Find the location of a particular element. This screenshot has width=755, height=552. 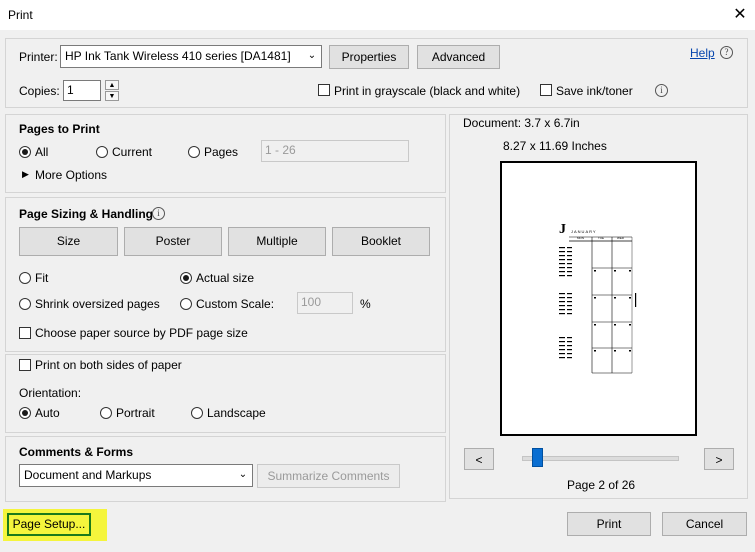

preview-calendar-grid is located at coordinates (598, 305).